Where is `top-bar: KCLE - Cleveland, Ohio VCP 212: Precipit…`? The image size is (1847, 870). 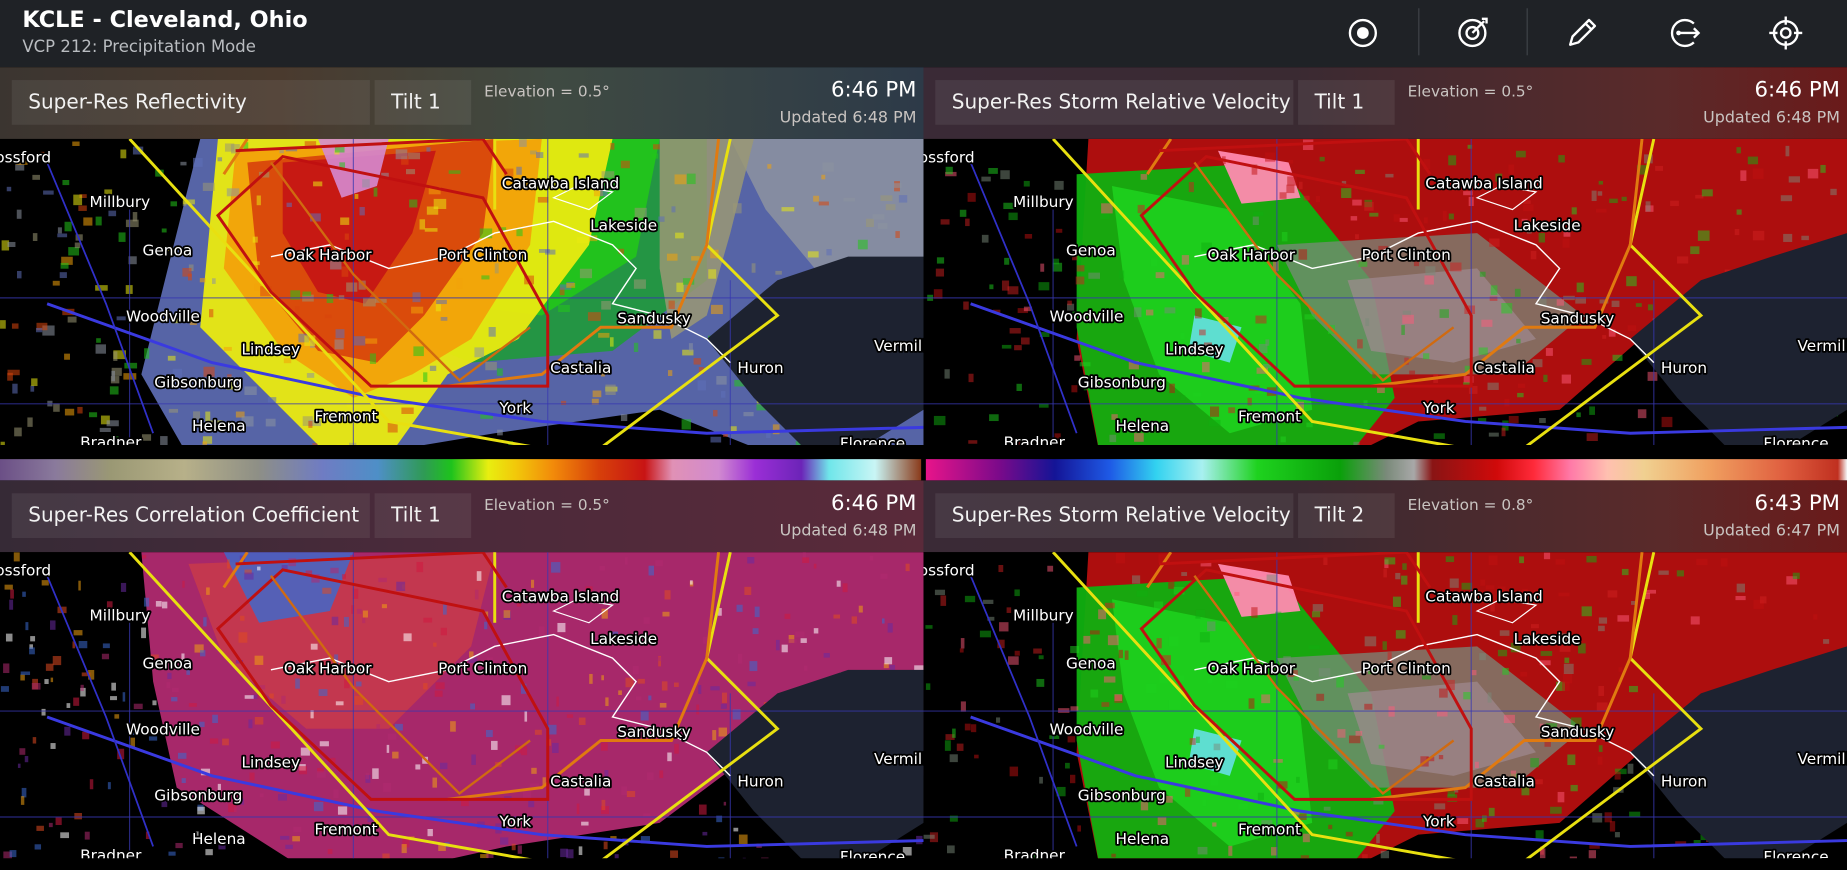 top-bar: KCLE - Cleveland, Ohio VCP 212: Precipit… is located at coordinates (923, 34).